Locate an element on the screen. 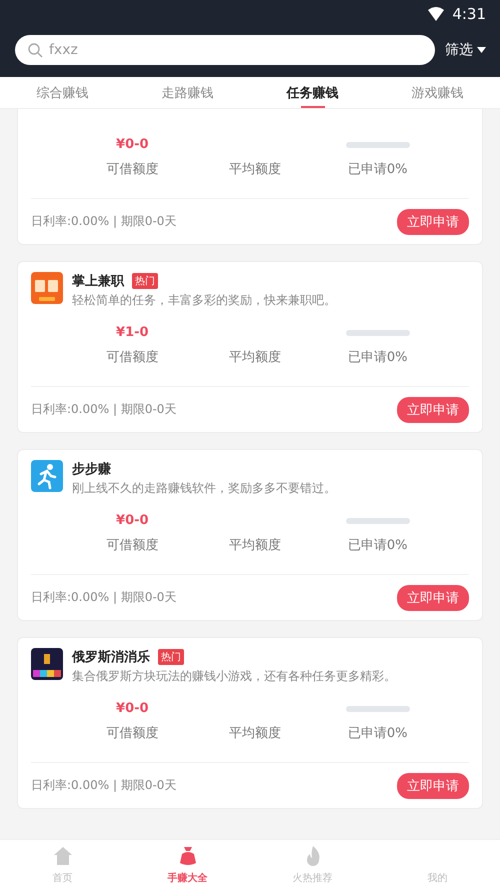  nav-tab: 手赚大全 is located at coordinates (187, 864).